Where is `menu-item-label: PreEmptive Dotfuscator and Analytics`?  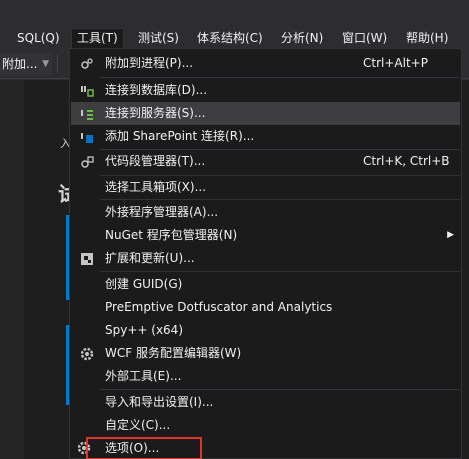
menu-item-label: PreEmptive Dotfuscator and Analytics is located at coordinates (219, 307).